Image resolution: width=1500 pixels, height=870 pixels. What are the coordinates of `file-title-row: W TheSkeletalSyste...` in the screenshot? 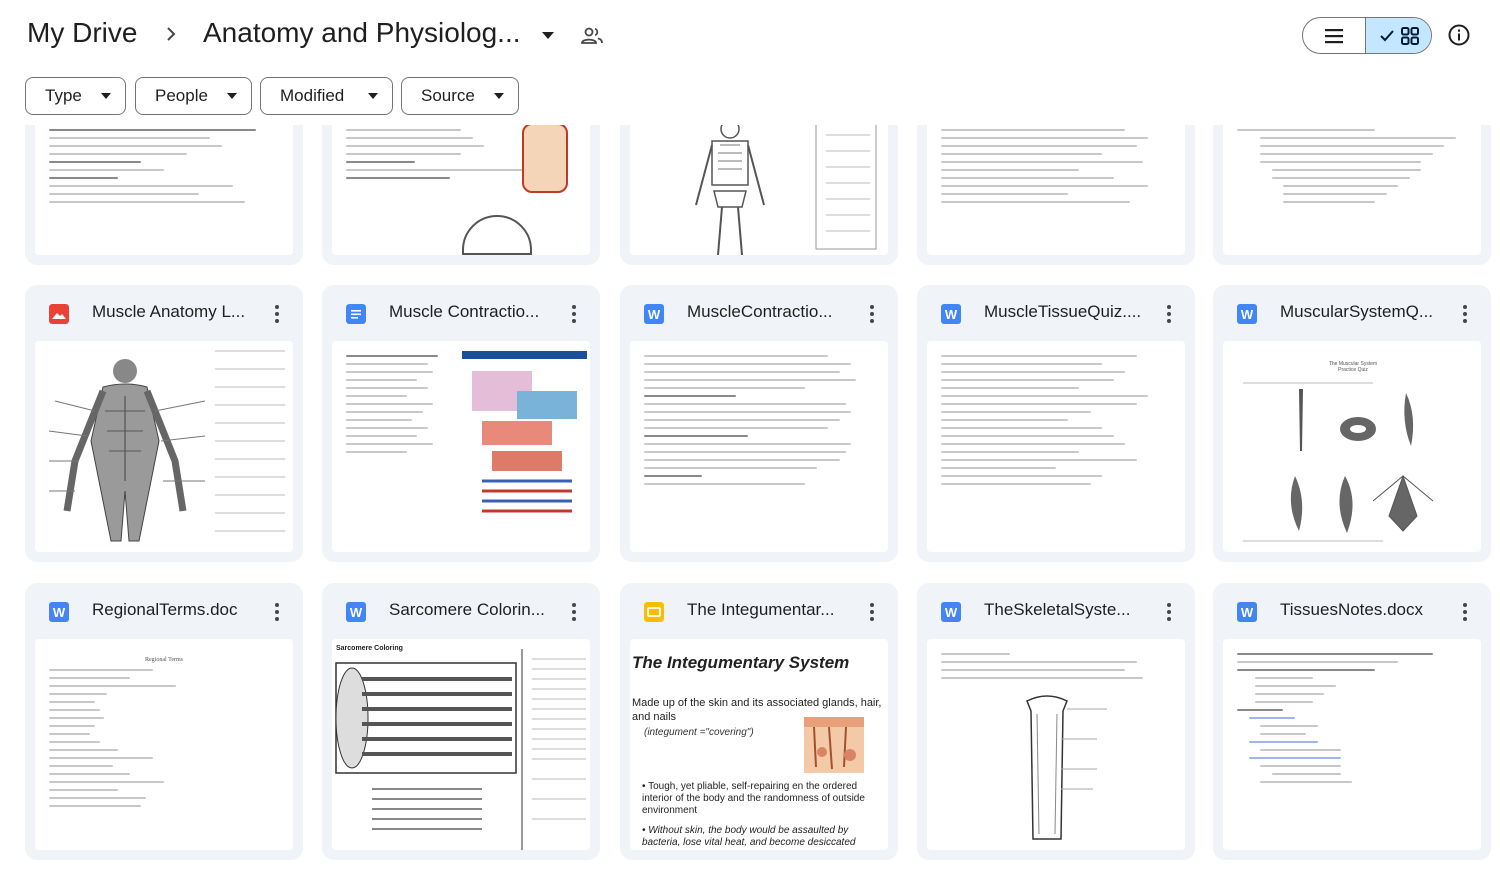 It's located at (1056, 611).